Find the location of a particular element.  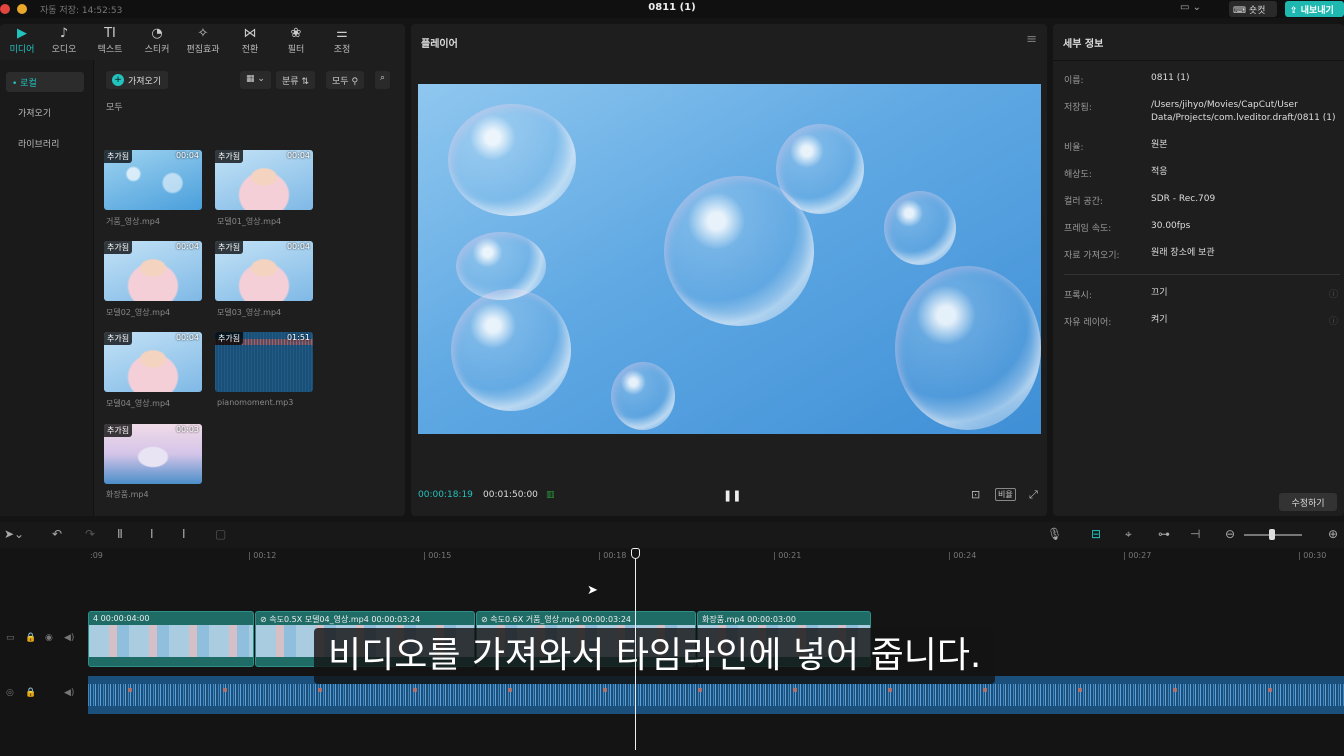

tab-media: ▶ 미디어 is located at coordinates (22, 40).